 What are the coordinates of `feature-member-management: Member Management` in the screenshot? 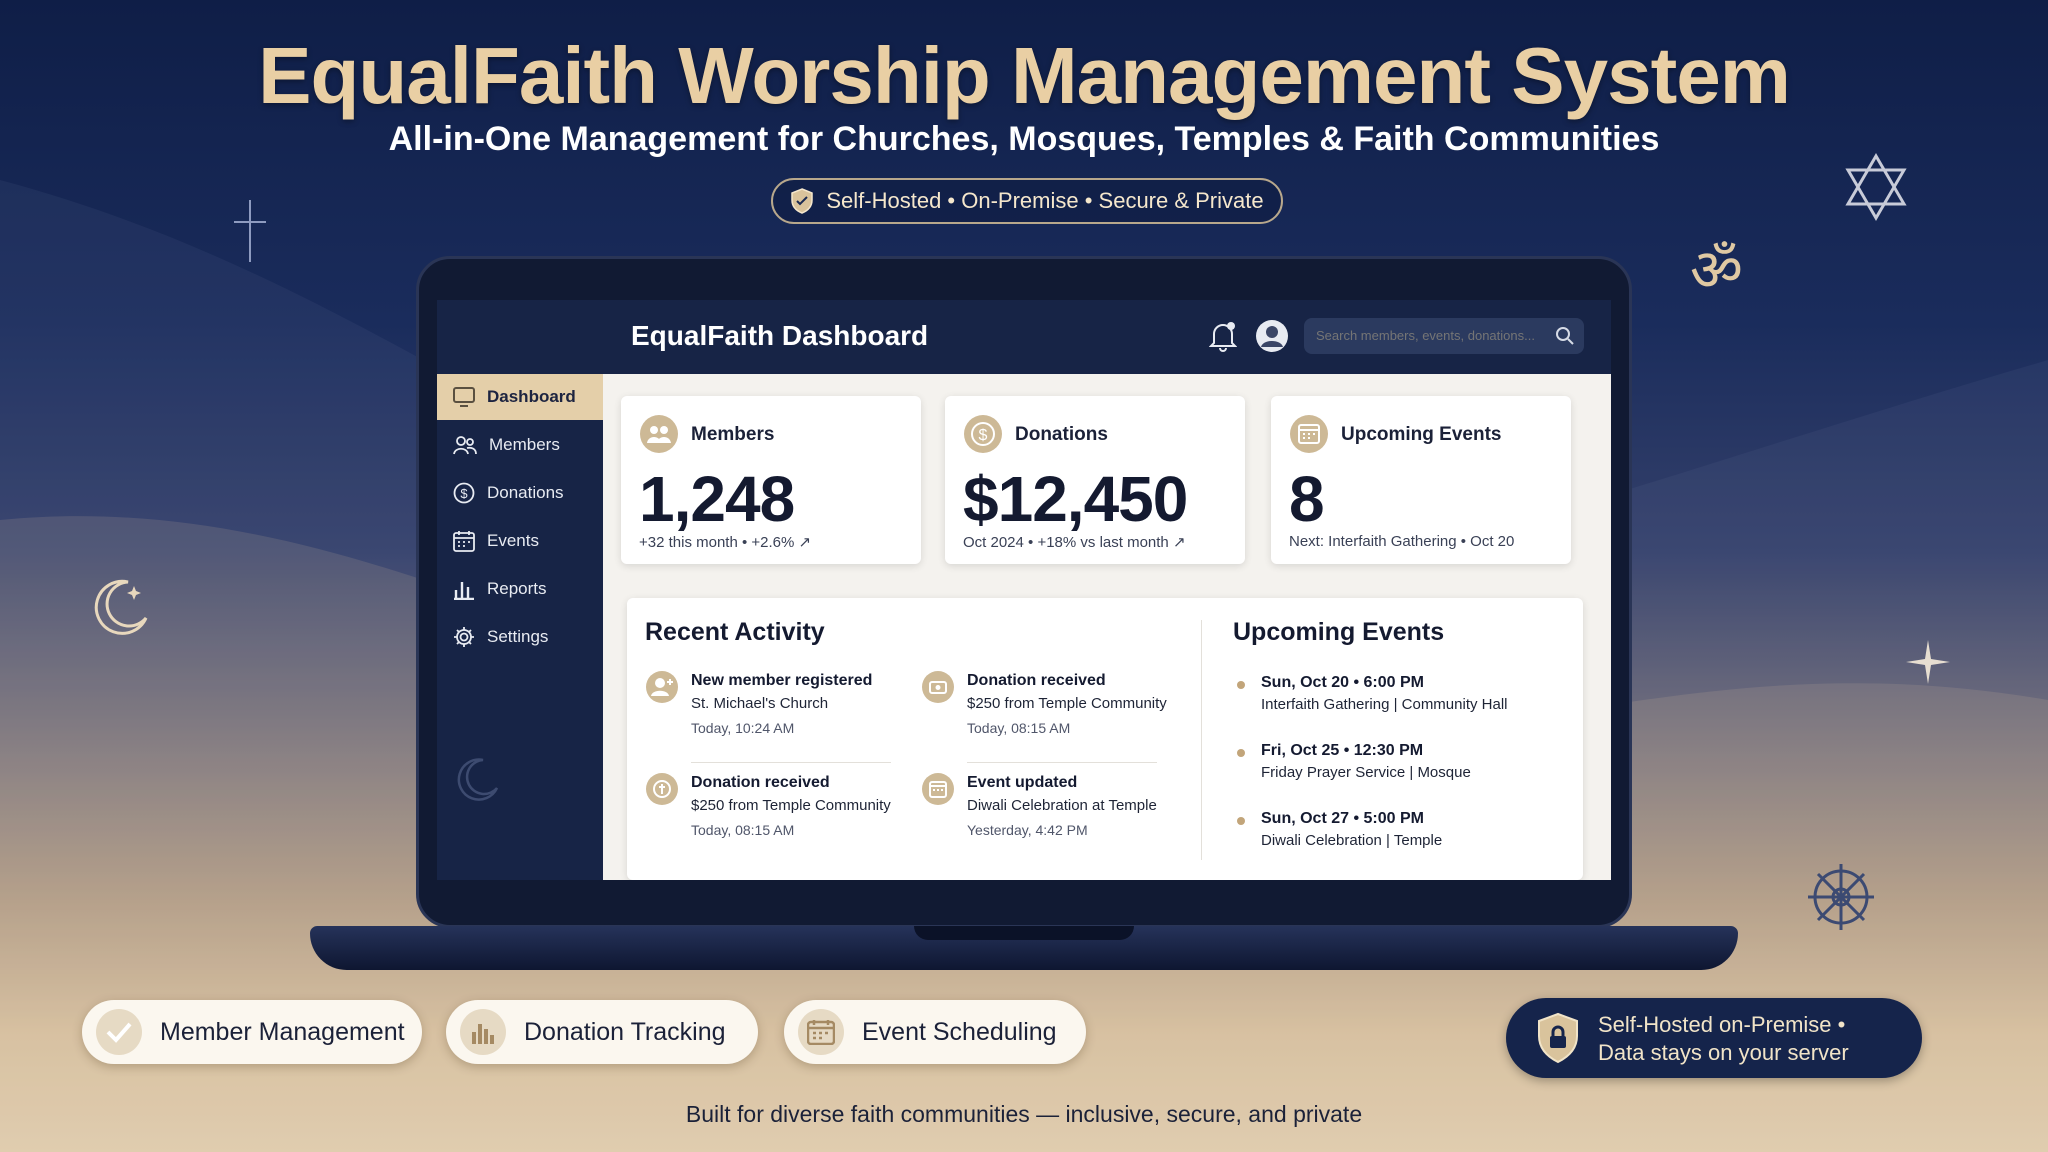 It's located at (252, 1032).